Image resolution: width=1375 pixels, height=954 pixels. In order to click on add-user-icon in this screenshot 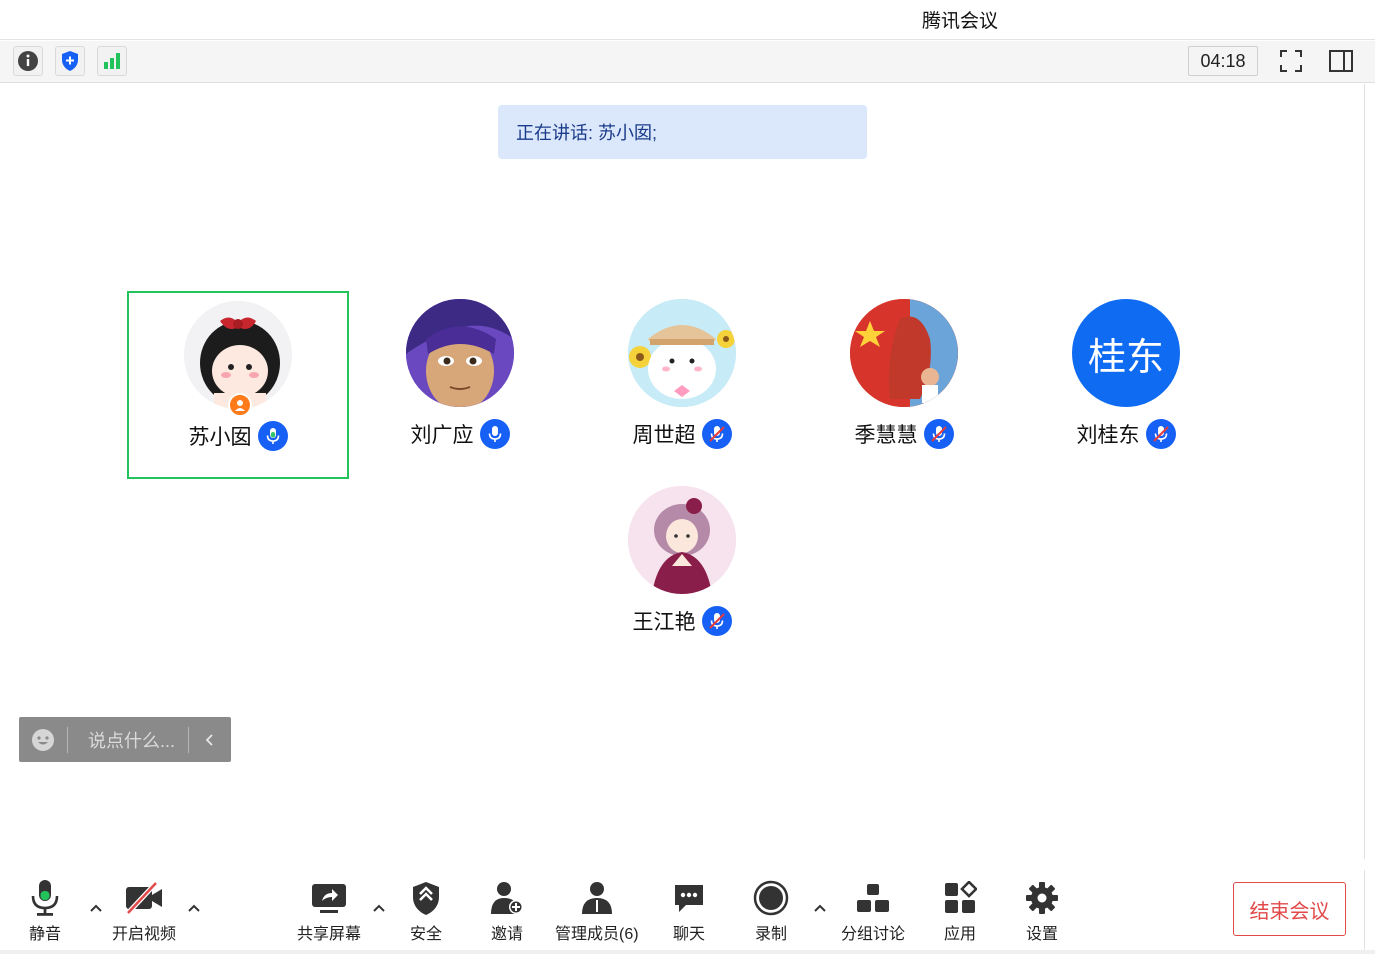, I will do `click(507, 898)`.